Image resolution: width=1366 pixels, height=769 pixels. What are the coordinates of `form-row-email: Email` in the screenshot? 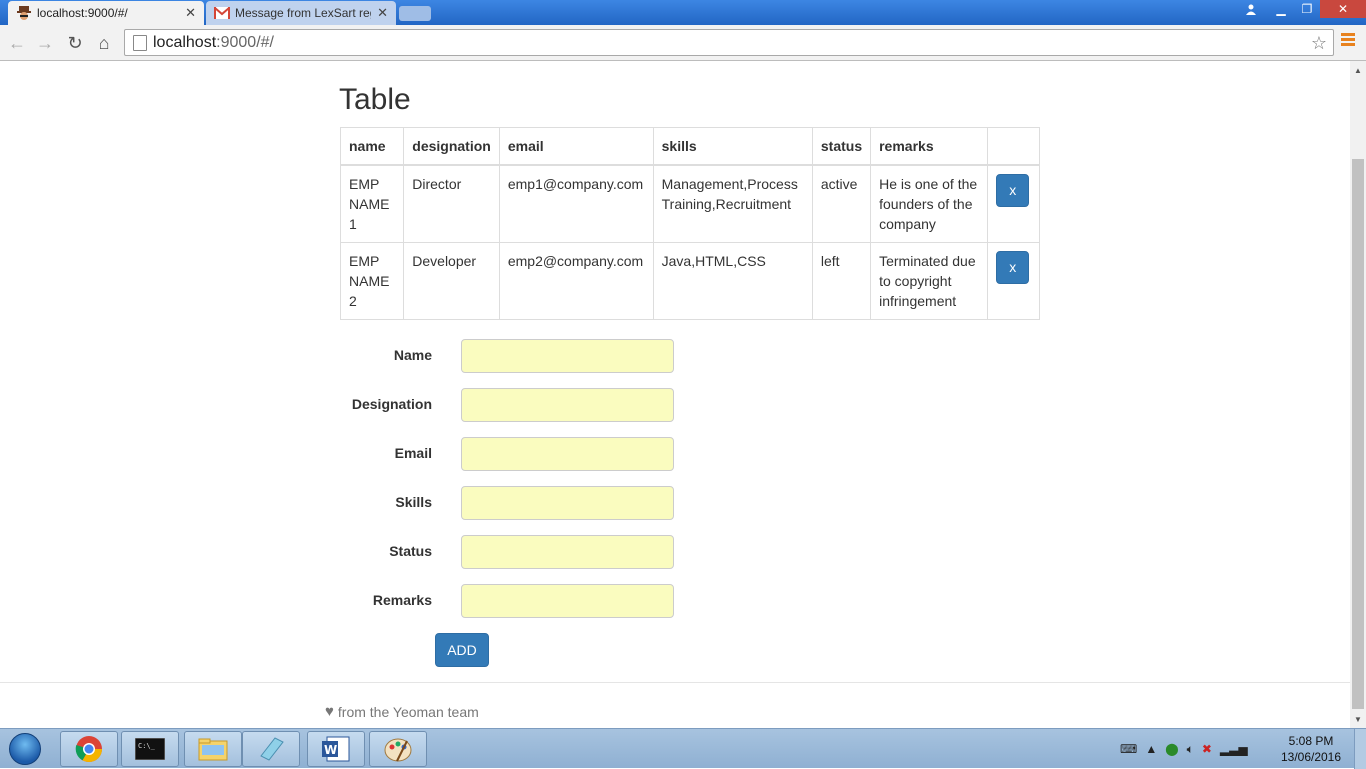 It's located at (540, 454).